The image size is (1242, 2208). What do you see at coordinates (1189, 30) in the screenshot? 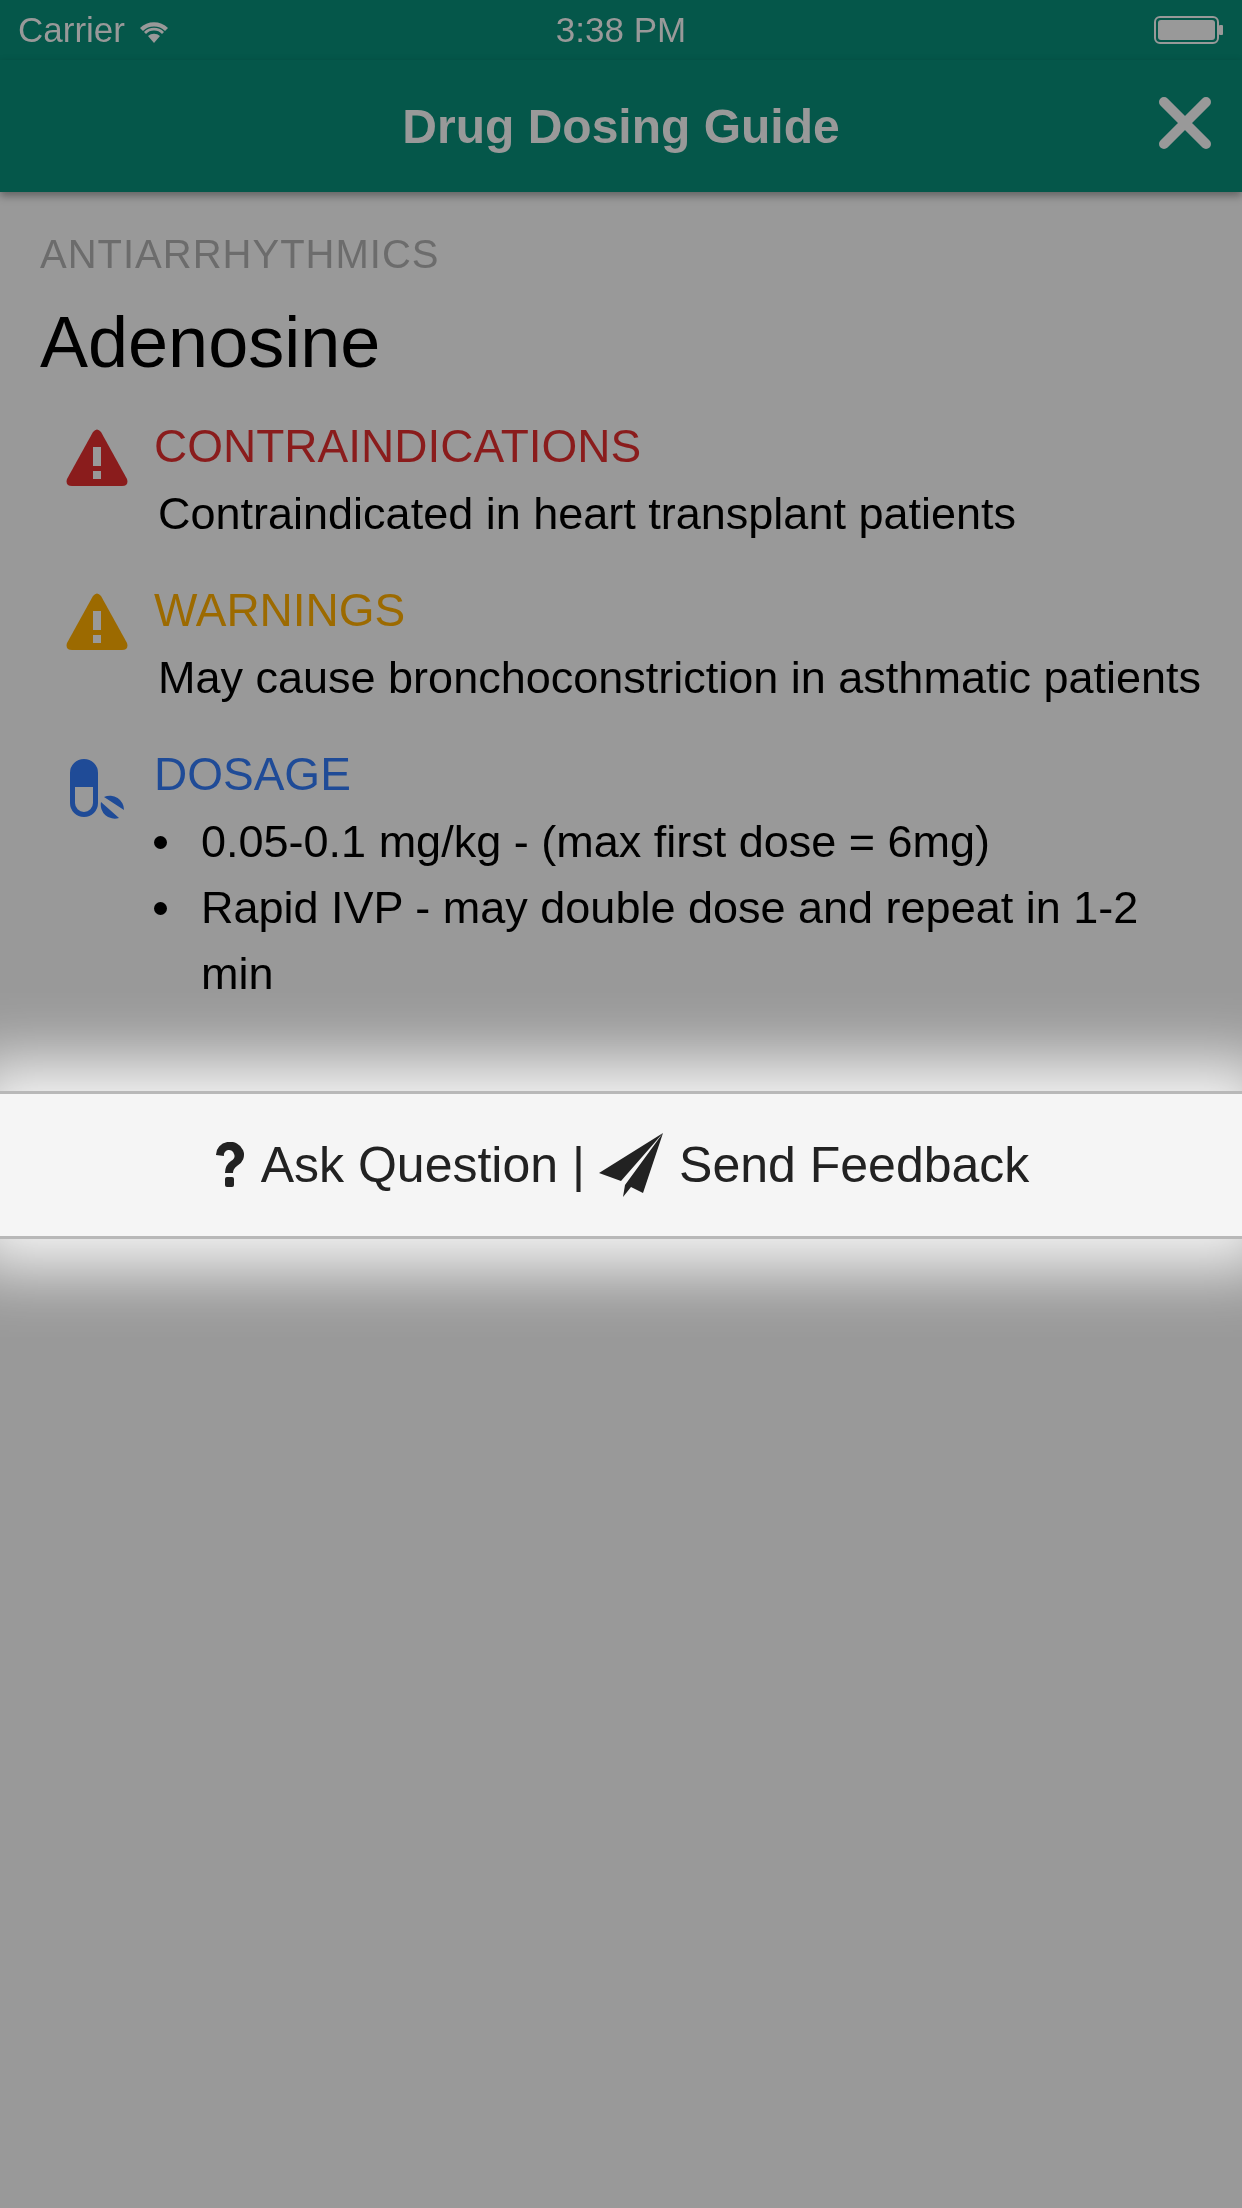
I see `battery-icon` at bounding box center [1189, 30].